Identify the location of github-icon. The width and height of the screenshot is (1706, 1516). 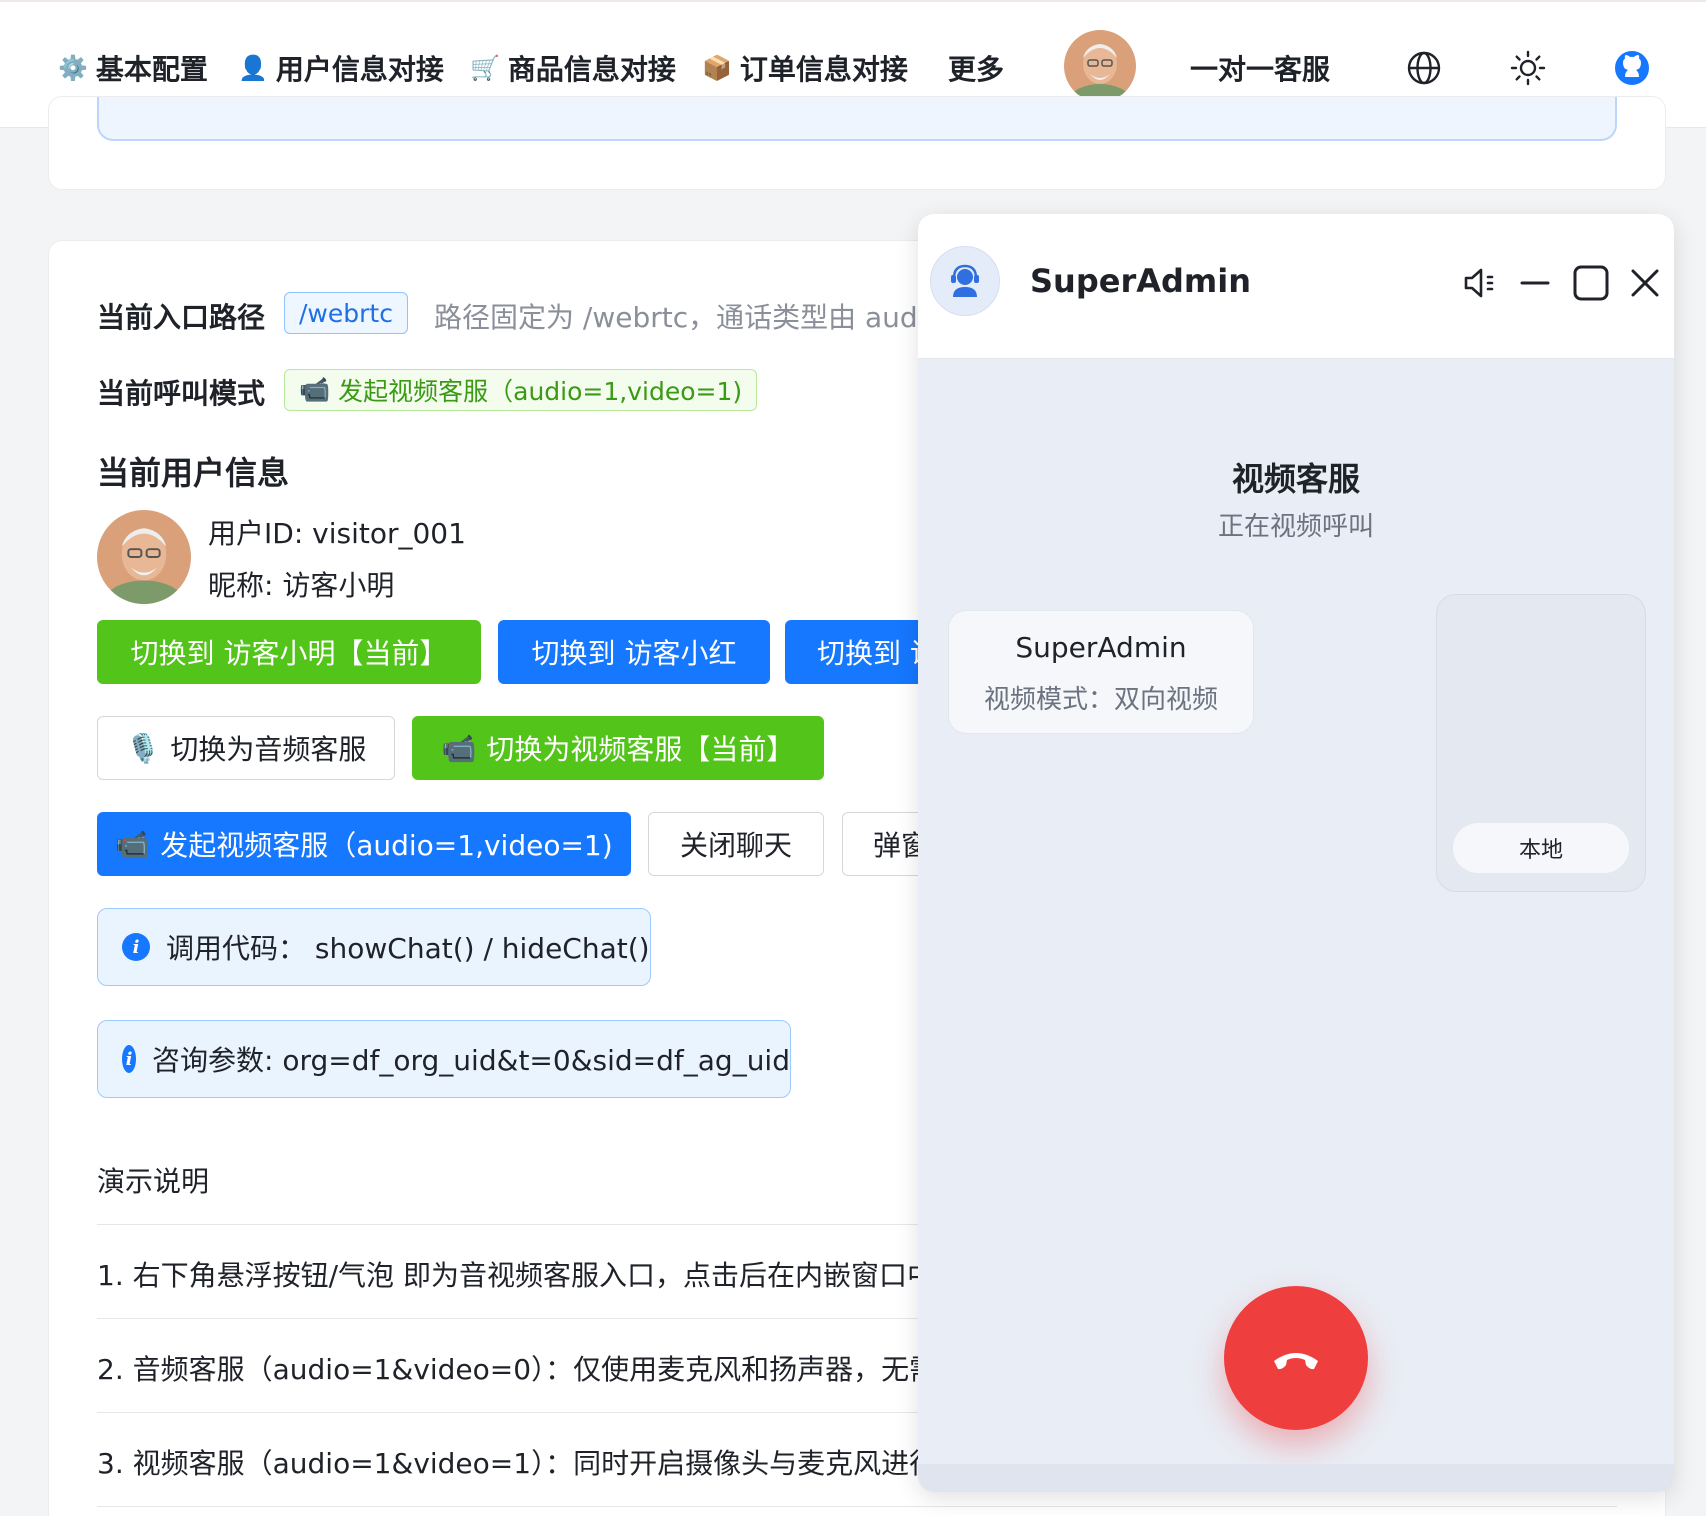
(1632, 68).